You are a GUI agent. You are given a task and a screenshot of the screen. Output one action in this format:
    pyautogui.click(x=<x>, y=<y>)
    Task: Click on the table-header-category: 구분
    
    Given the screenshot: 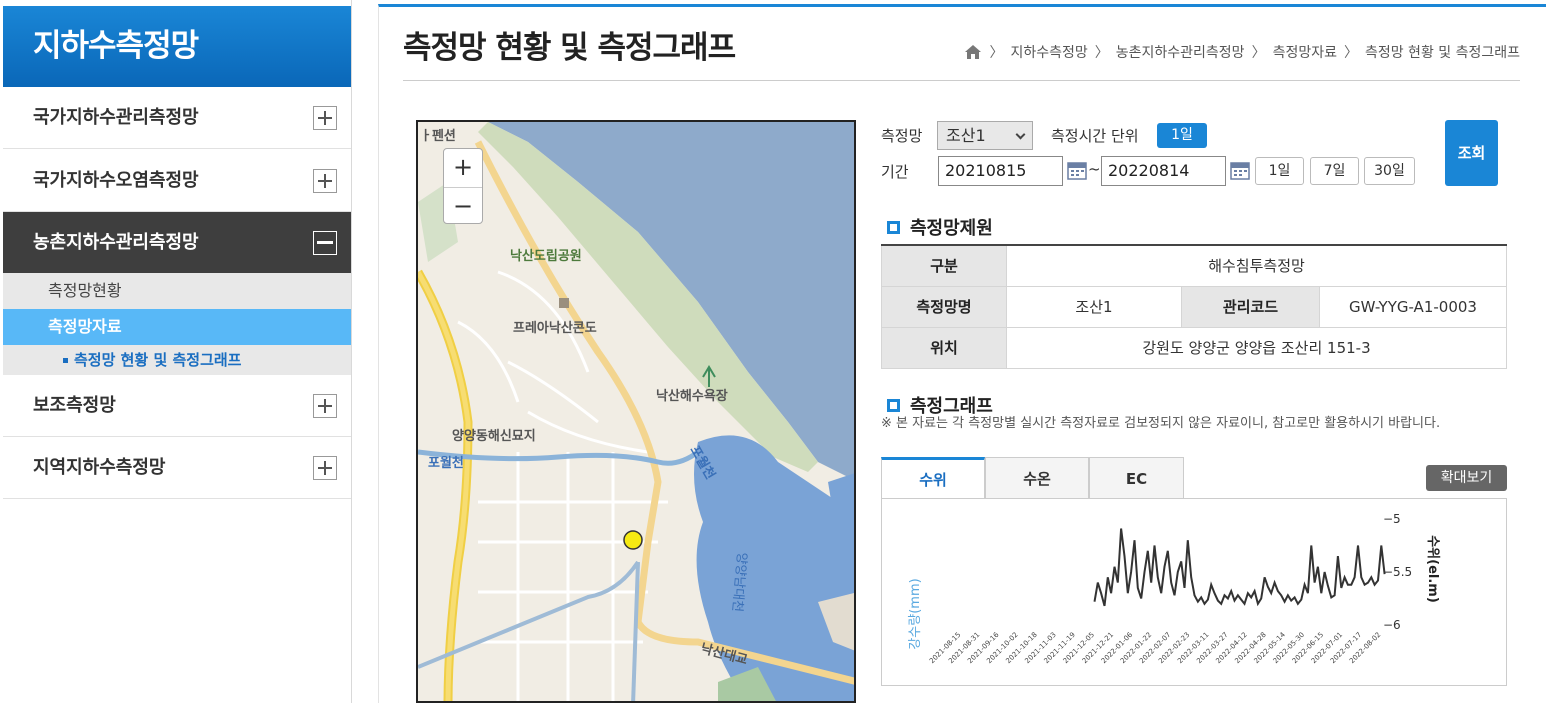 What is the action you would take?
    pyautogui.click(x=944, y=265)
    